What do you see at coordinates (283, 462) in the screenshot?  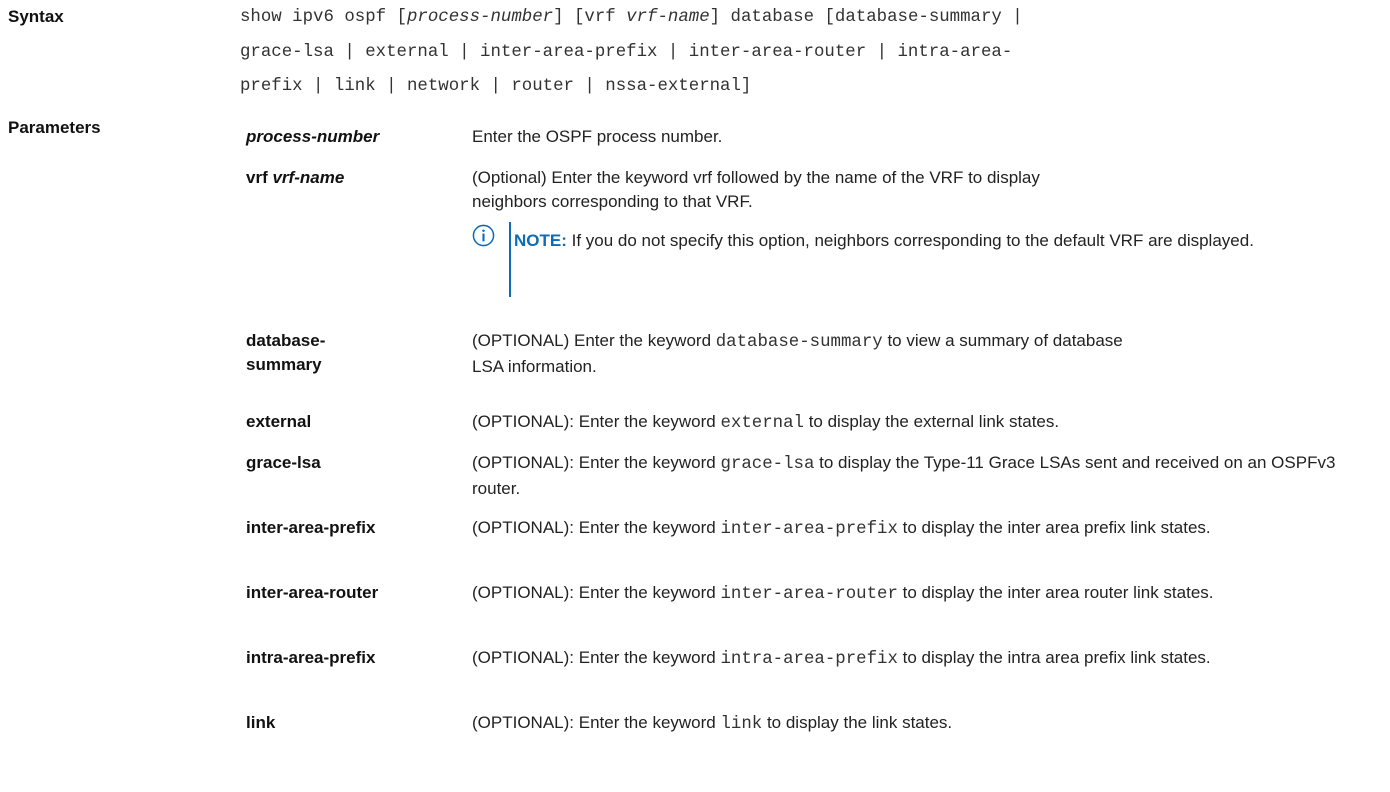 I see `param-term-grace-lsa: grace-lsa` at bounding box center [283, 462].